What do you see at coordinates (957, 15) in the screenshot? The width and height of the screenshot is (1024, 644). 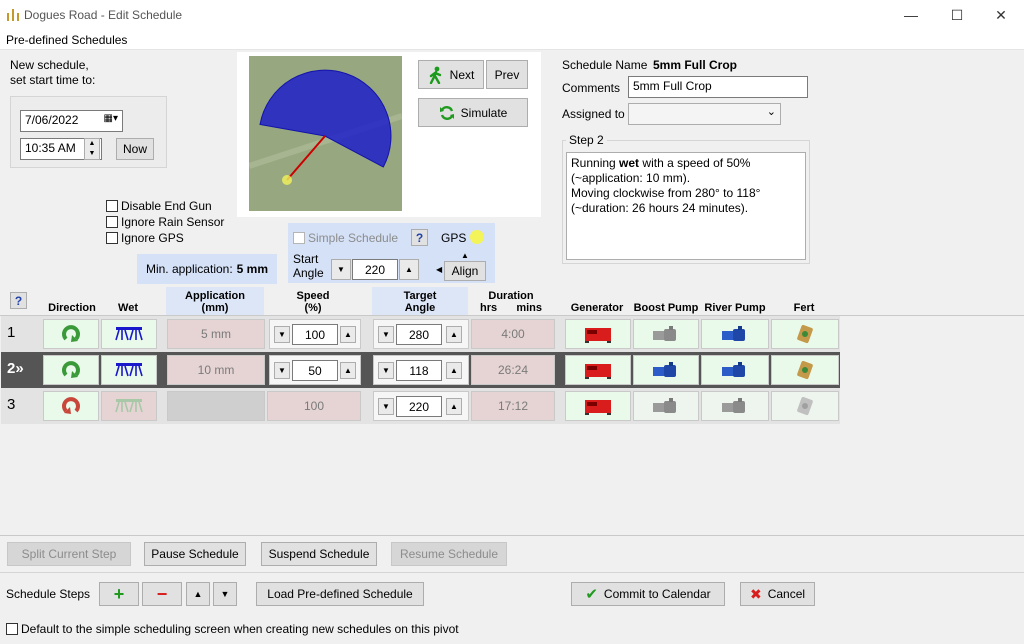 I see `maximize-button: ☐` at bounding box center [957, 15].